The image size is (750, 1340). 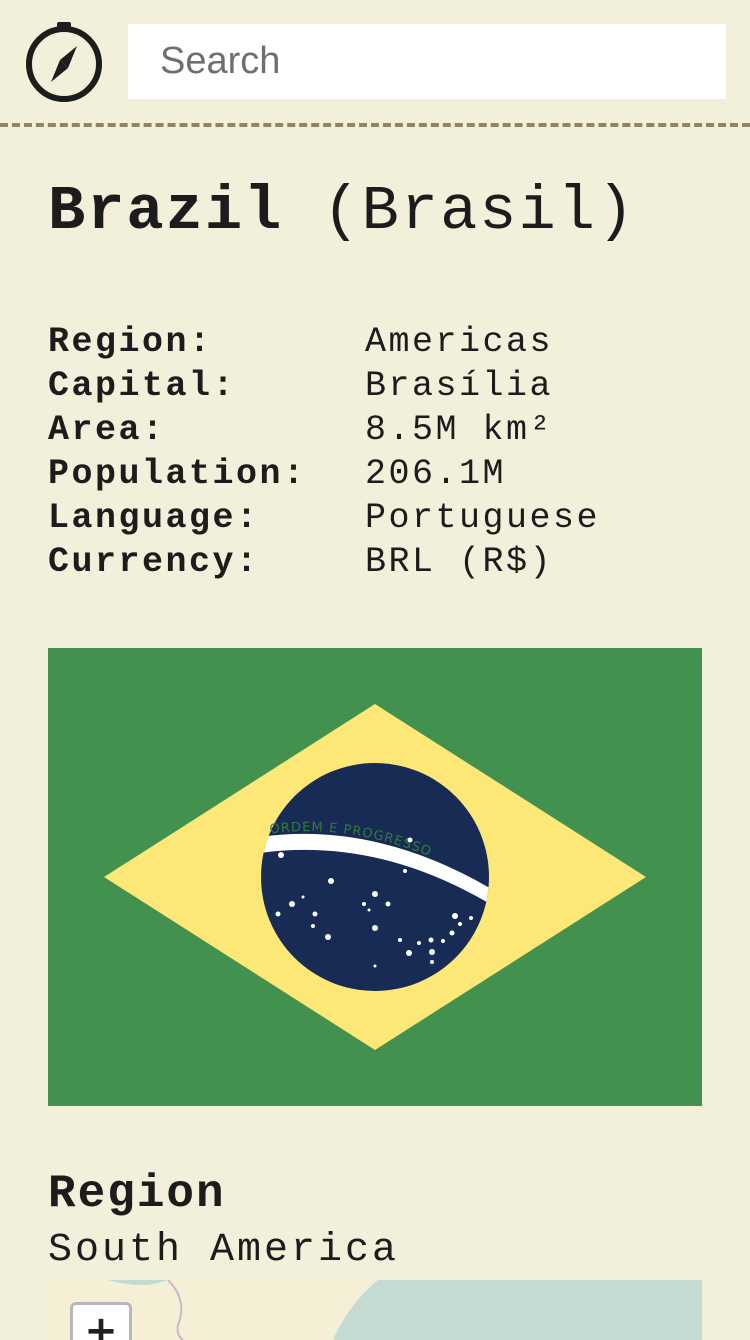 I want to click on country-name: Brazil, so click(x=166, y=211).